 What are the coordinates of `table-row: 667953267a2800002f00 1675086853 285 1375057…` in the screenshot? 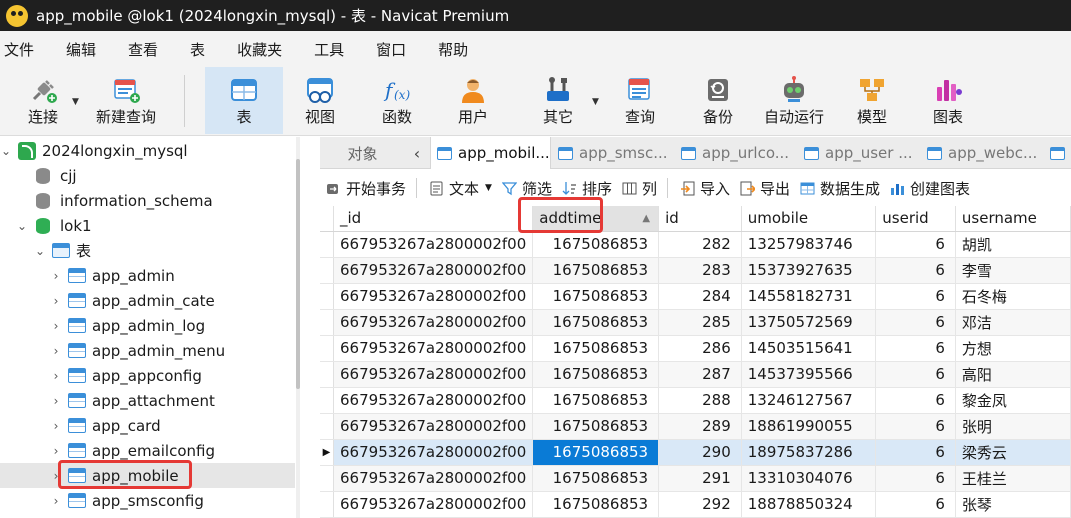 It's located at (695, 322).